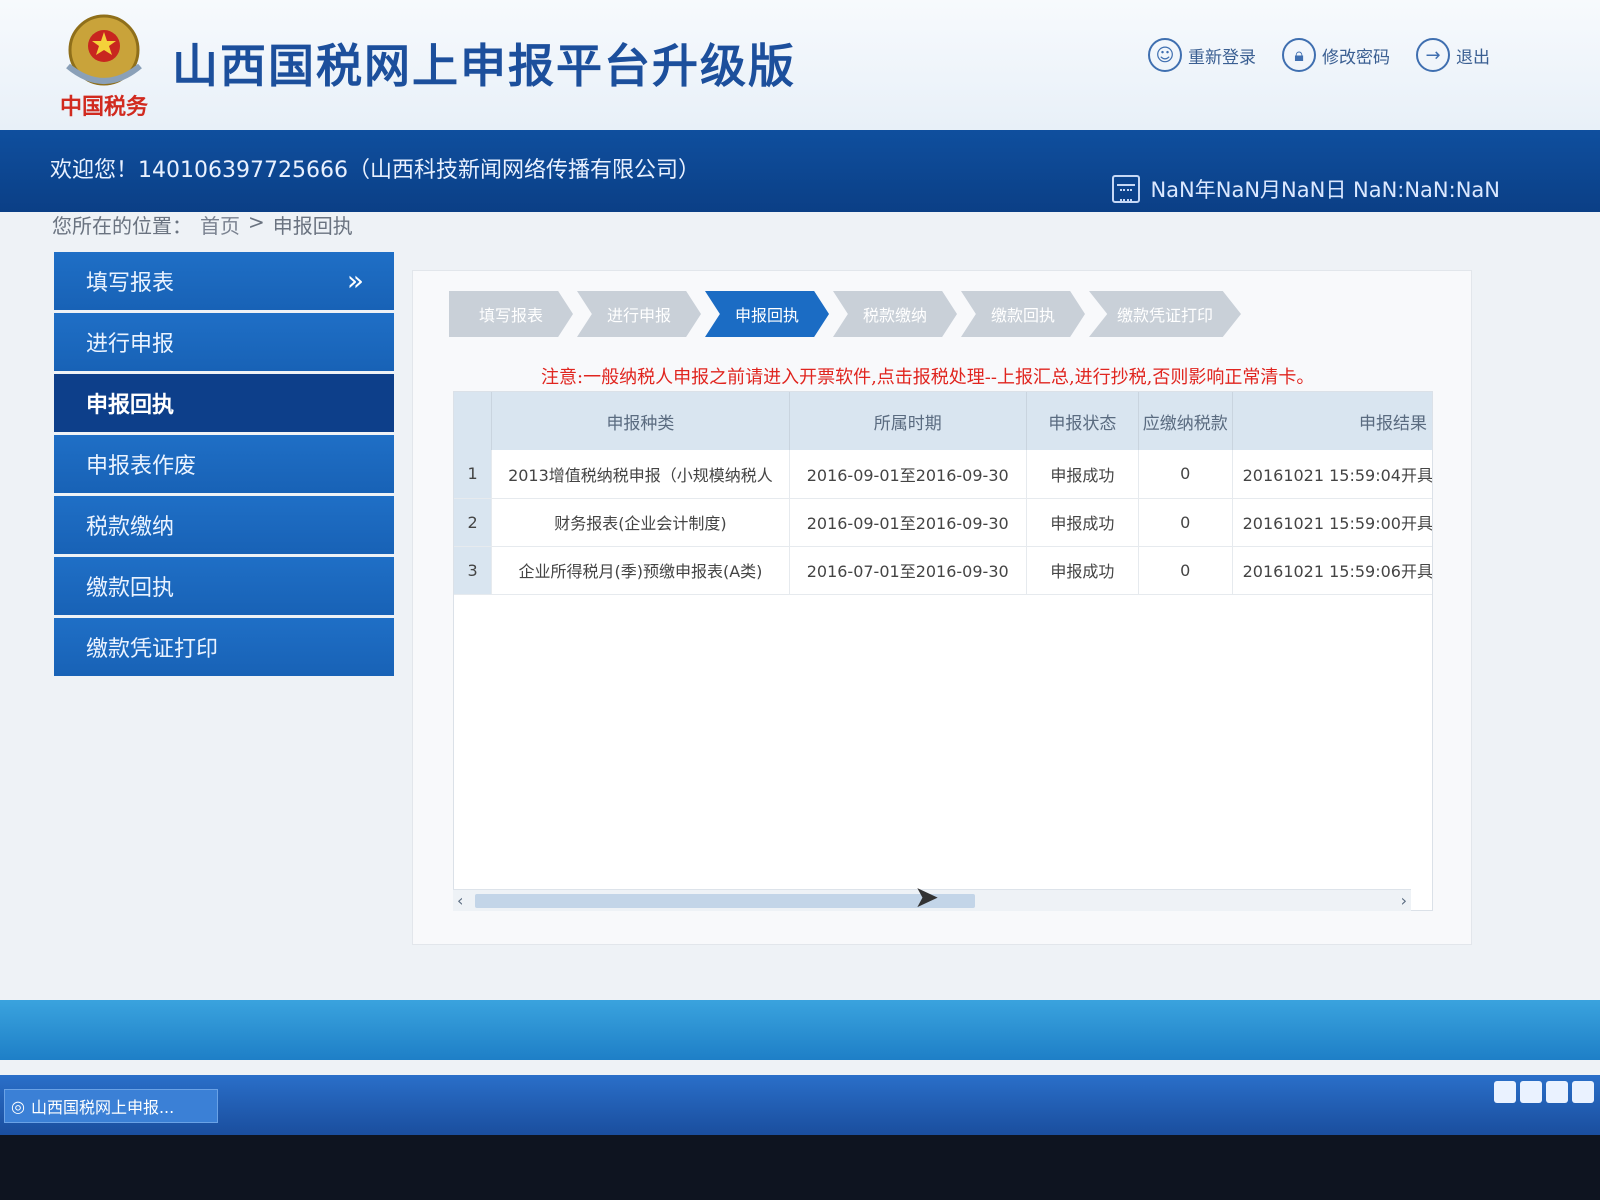  Describe the element at coordinates (1332, 421) in the screenshot. I see `col-header-result: 申报结果` at that location.